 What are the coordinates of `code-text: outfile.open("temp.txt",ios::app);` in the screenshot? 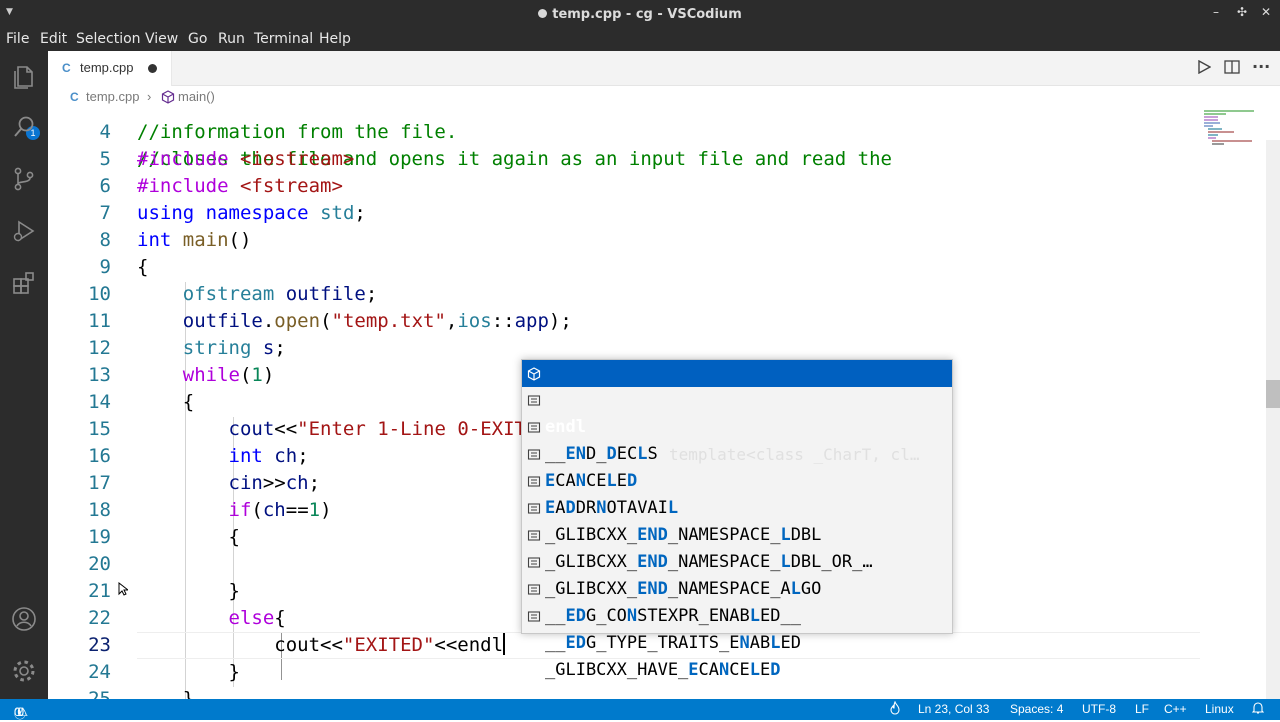 It's located at (377, 321).